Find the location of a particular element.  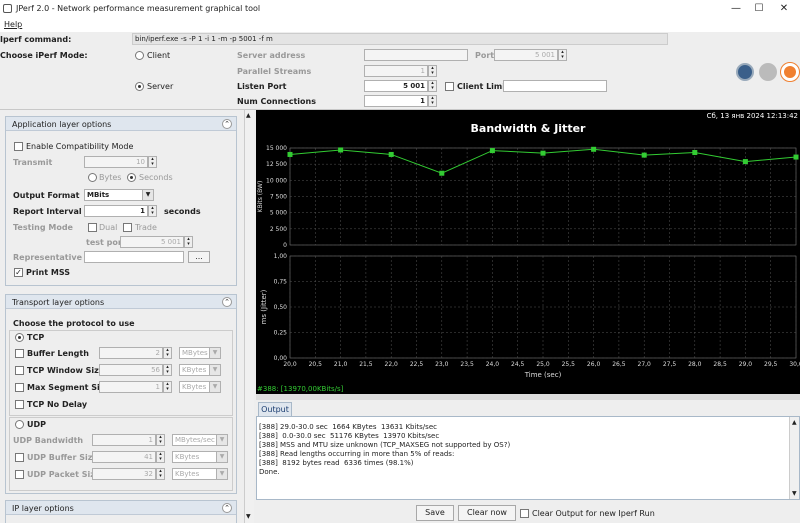

sidebar-scrollbar: ▲ ▼ is located at coordinates (249, 316).